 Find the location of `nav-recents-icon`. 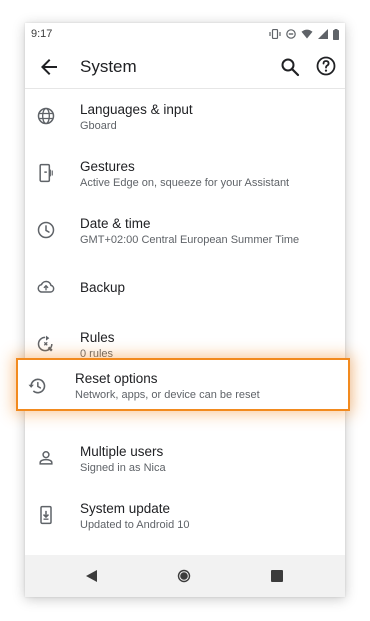

nav-recents-icon is located at coordinates (277, 576).